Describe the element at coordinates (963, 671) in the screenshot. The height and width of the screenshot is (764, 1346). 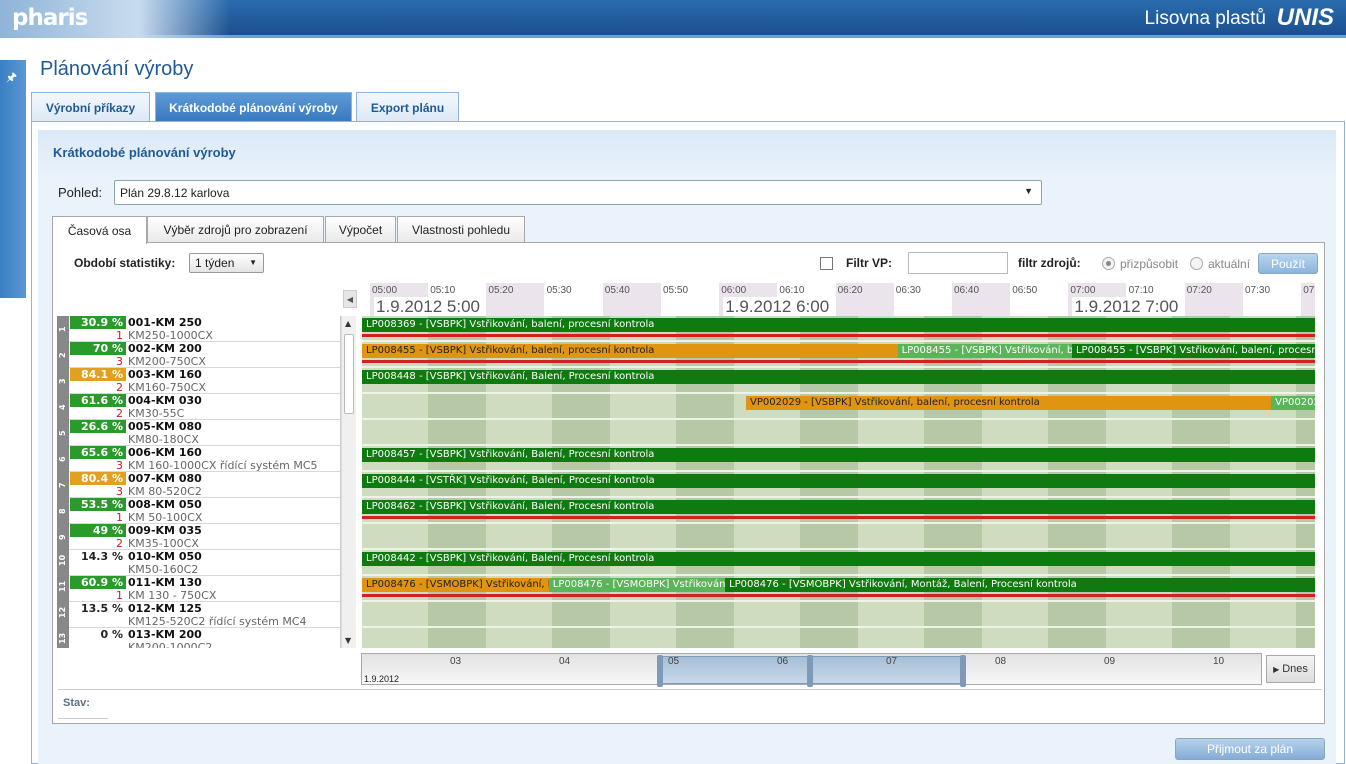
I see `navigator-handle-right` at that location.